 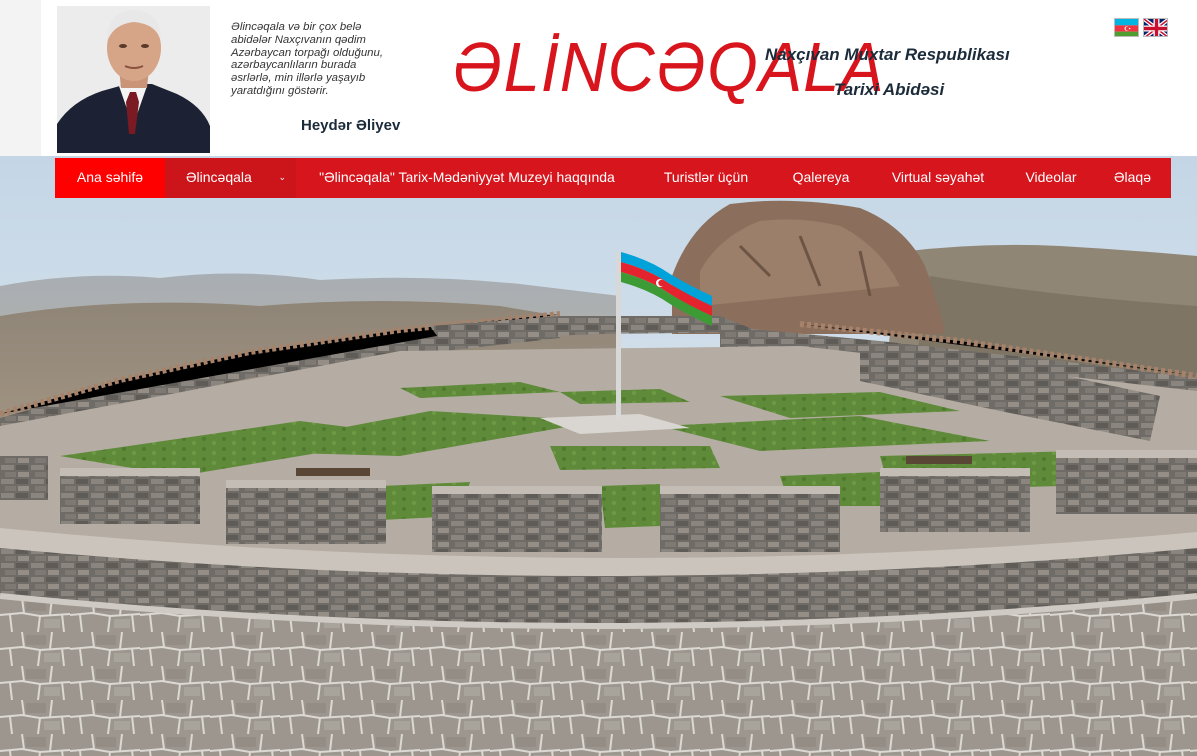 I want to click on nav-item-label: Qalereya, so click(x=821, y=177).